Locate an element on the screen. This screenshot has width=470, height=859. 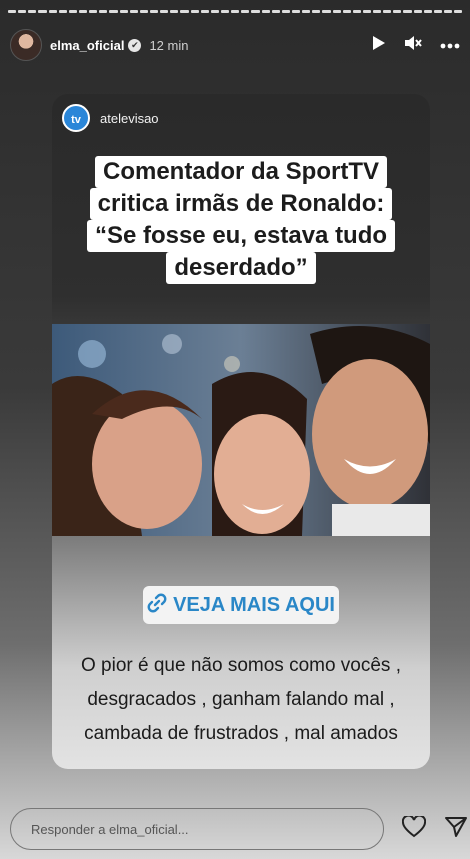
more-options-icon is located at coordinates (450, 45).